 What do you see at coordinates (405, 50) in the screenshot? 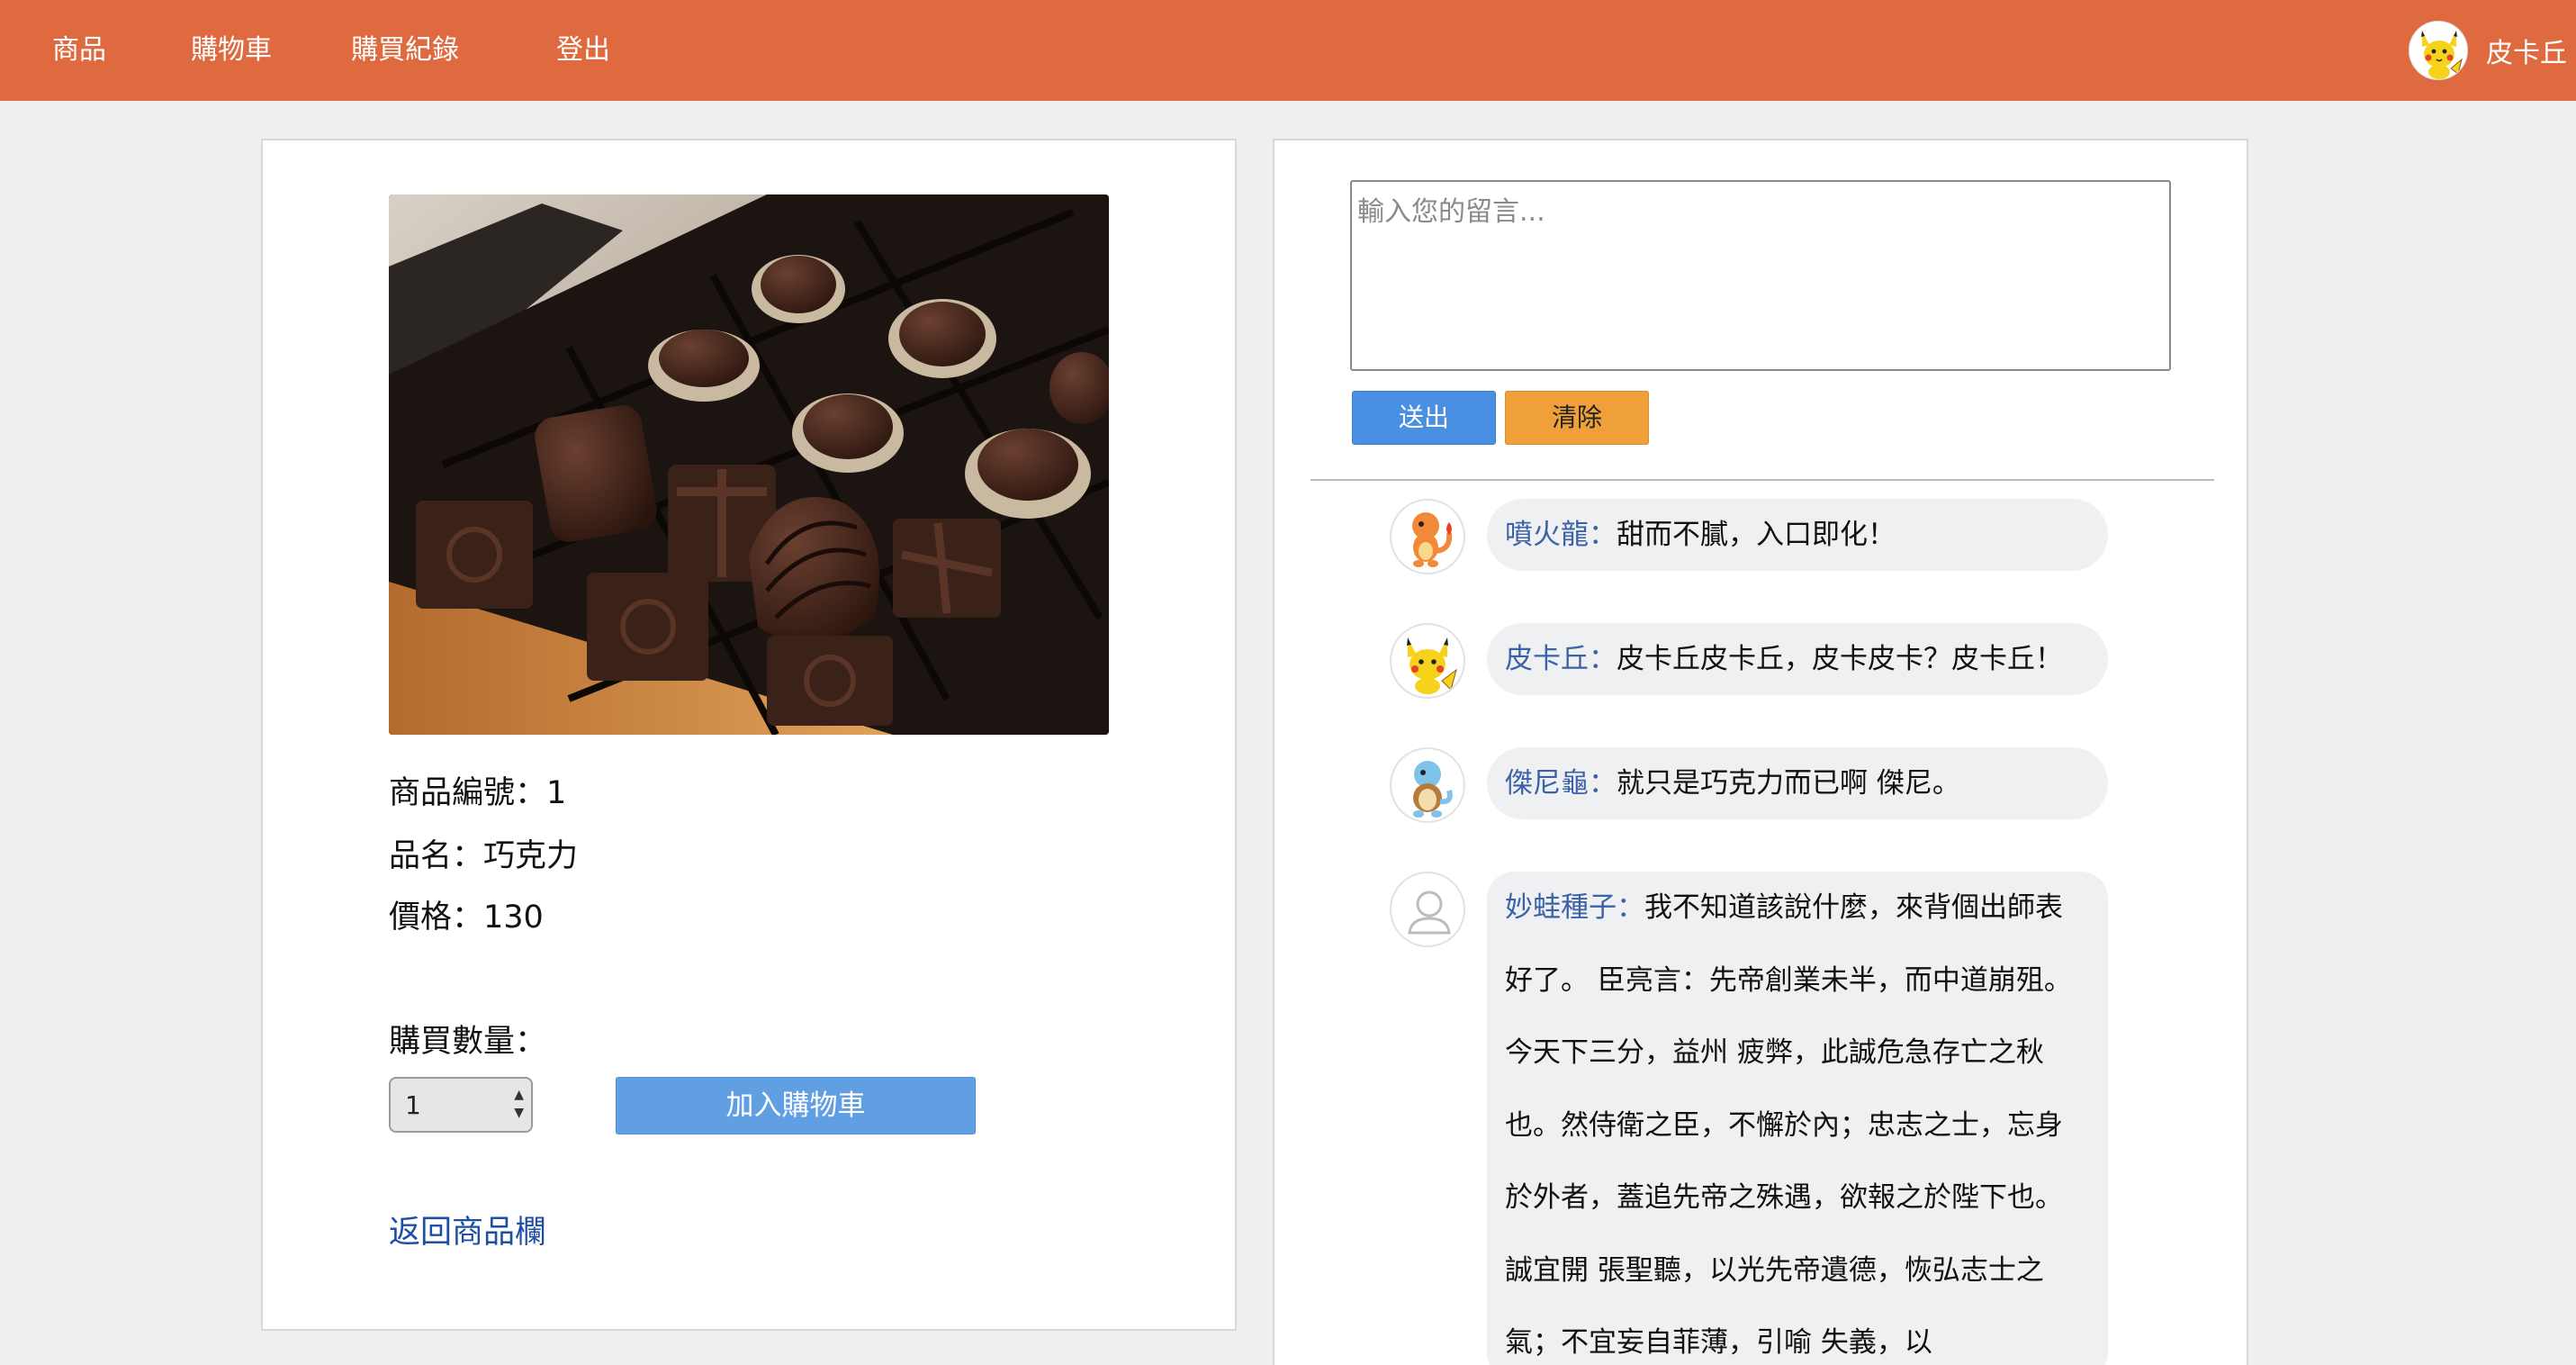
I see `nav-item-purchase-history: 購買紀錄` at bounding box center [405, 50].